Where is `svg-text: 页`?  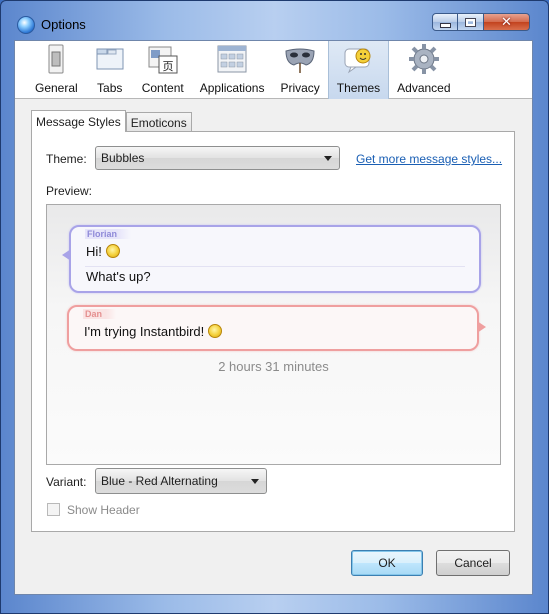
svg-text: 页 is located at coordinates (167, 66).